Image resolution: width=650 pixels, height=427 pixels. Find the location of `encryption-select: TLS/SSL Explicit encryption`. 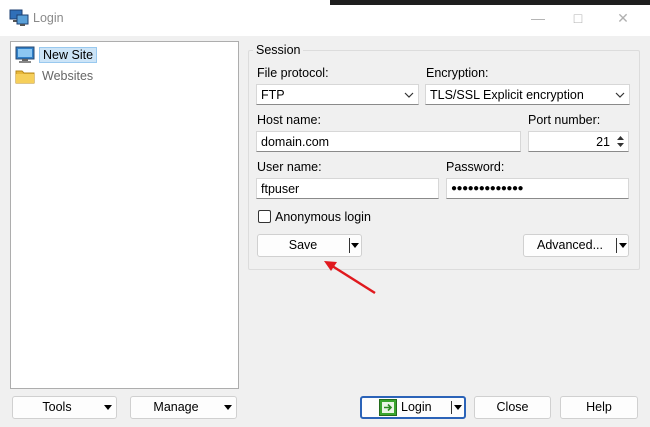

encryption-select: TLS/SSL Explicit encryption is located at coordinates (527, 94).